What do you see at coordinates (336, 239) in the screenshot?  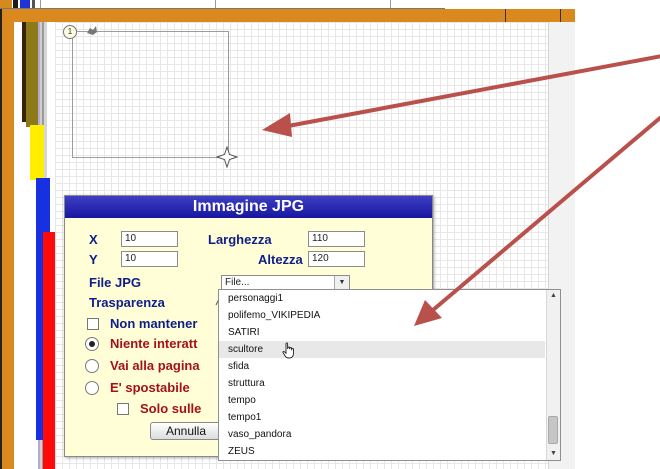 I see `width-input: 110` at bounding box center [336, 239].